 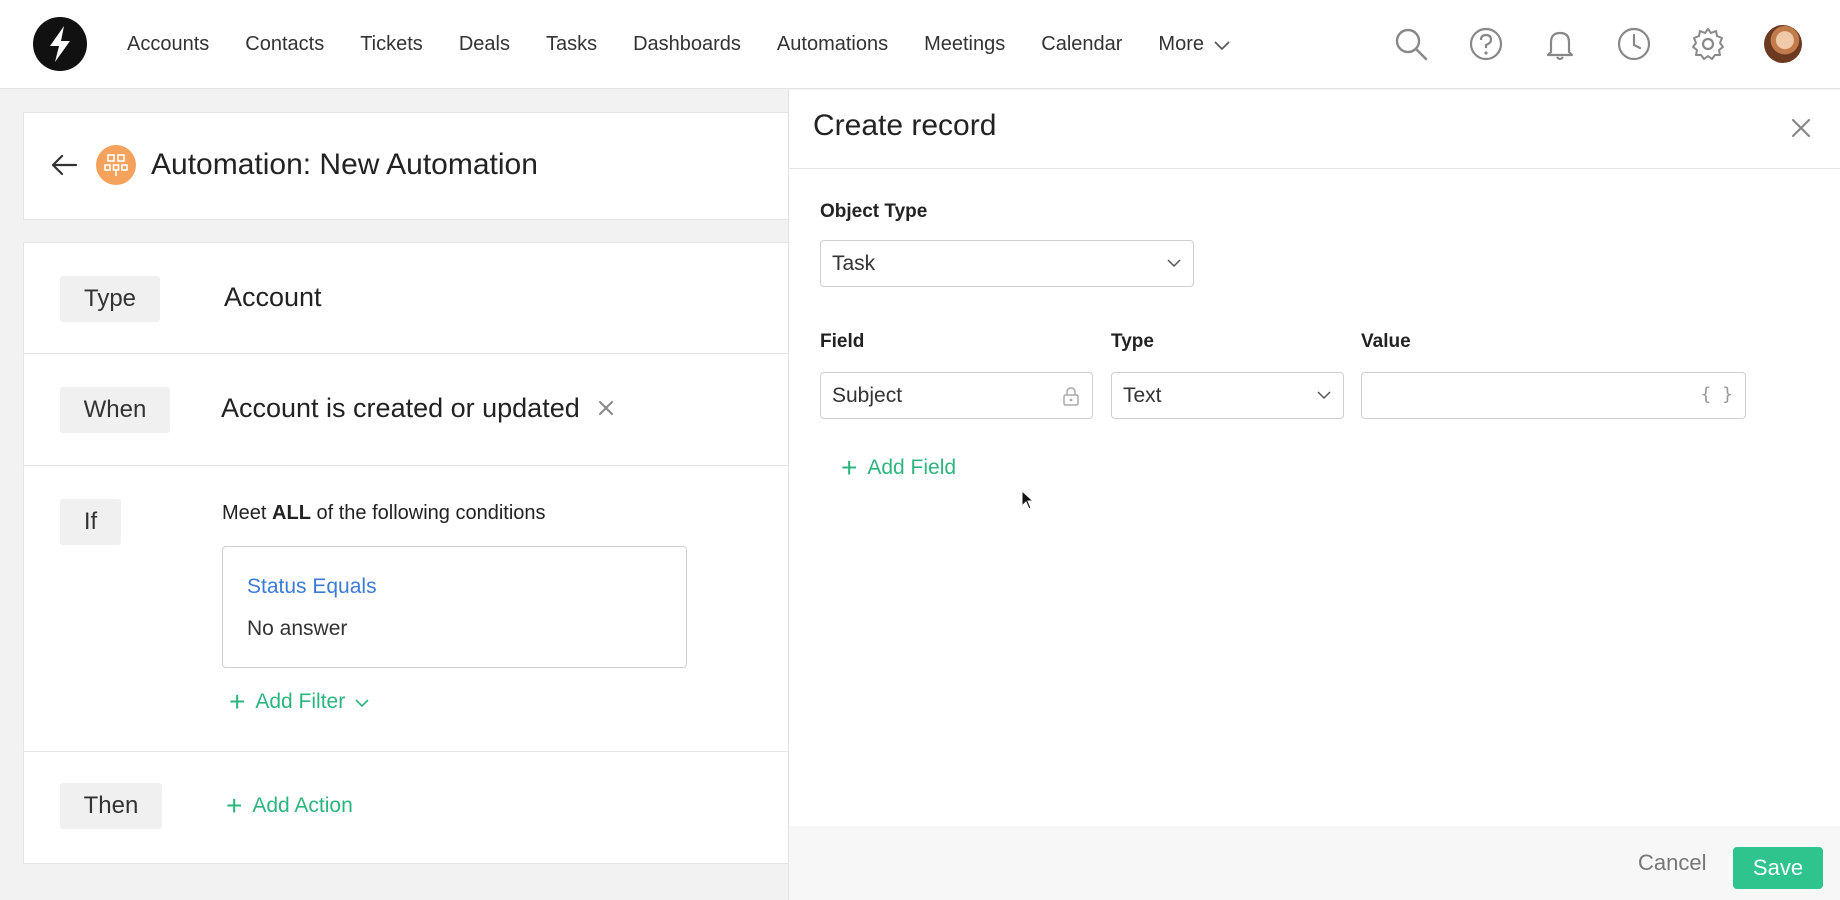 I want to click on app-logo-icon, so click(x=60, y=44).